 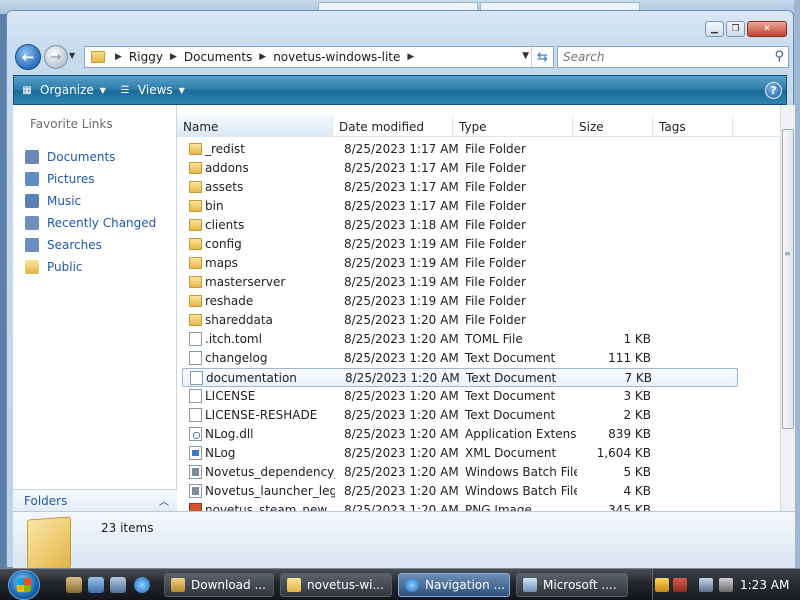 I want to click on dll-file-icon, so click(x=195, y=434).